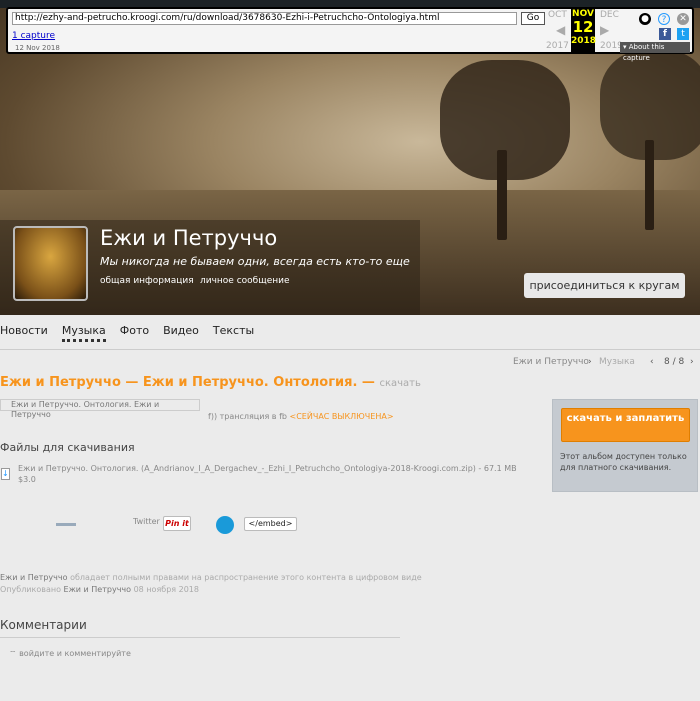 The width and height of the screenshot is (700, 701). Describe the element at coordinates (177, 523) in the screenshot. I see `pinit-button: Pin it` at that location.